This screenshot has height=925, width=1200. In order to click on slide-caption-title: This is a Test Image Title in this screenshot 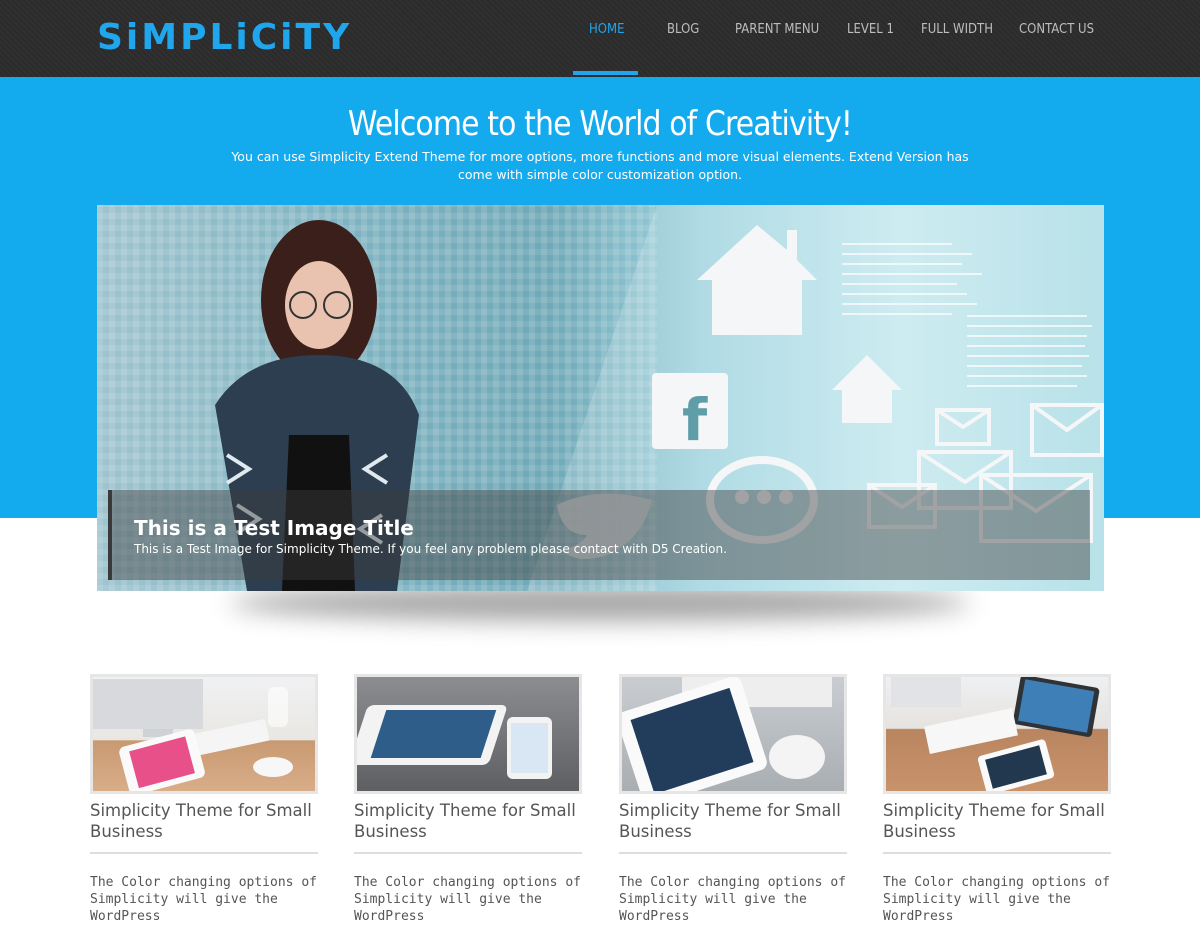, I will do `click(274, 528)`.